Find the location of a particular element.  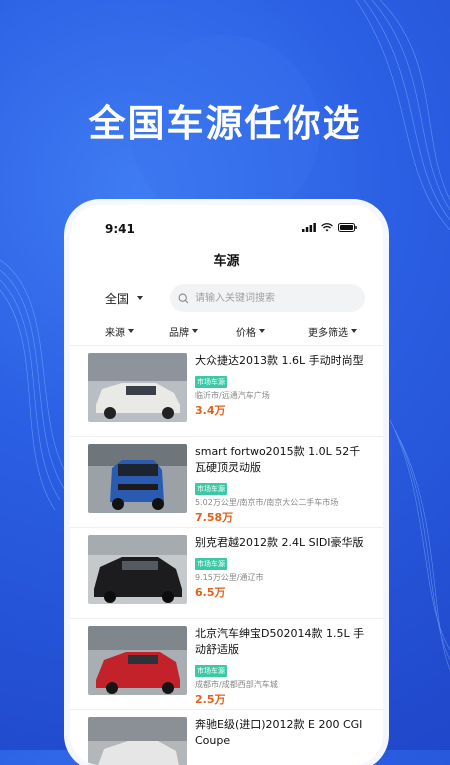

listing-item: 奔驰E级(进口)2012款 E 200 CGI Coupe is located at coordinates (226, 737).